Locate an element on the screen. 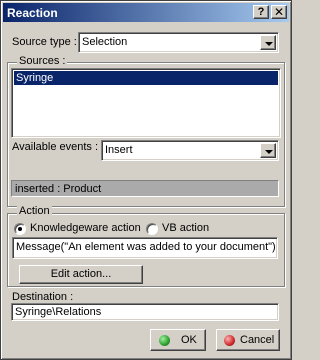 The width and height of the screenshot is (320, 360). status-text: inserted : Product is located at coordinates (58, 189).